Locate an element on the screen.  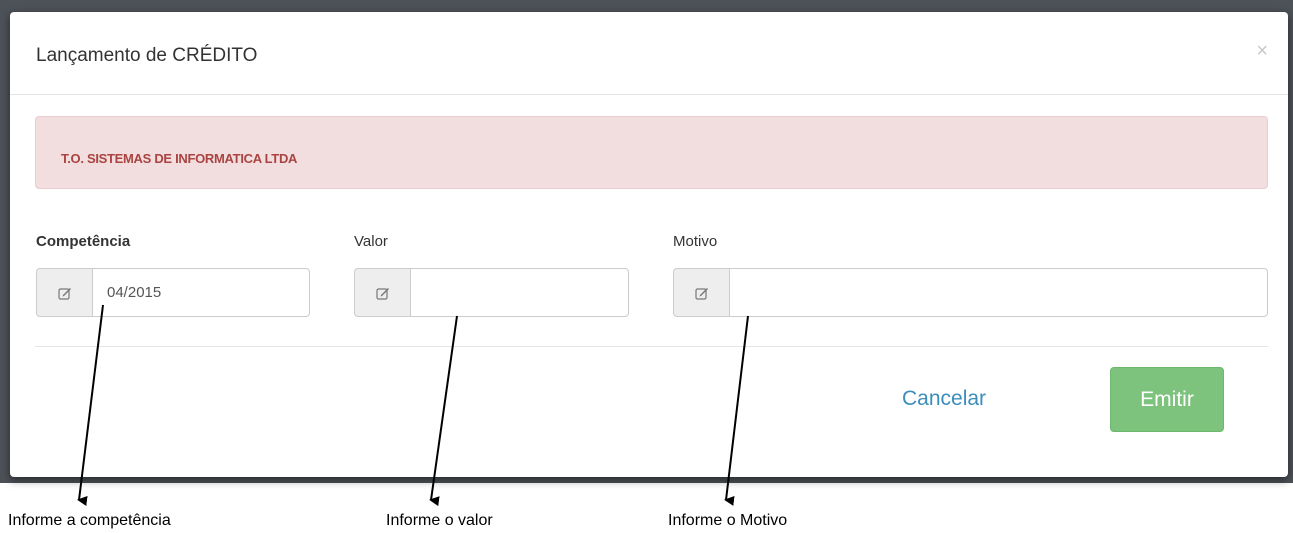
motivo-input-group is located at coordinates (970, 292).